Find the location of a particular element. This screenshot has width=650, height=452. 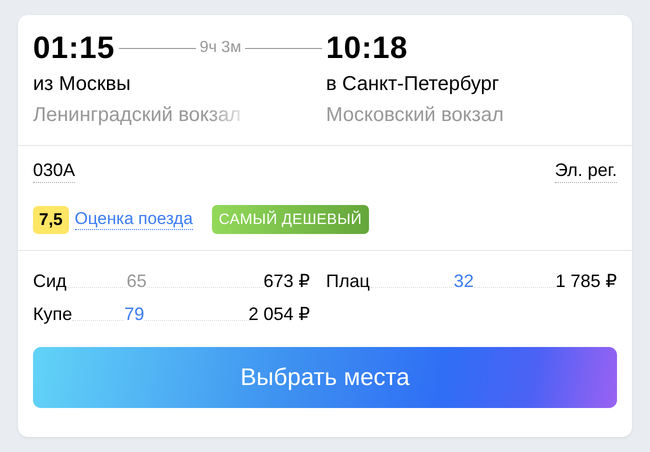

fare-class: Купе is located at coordinates (52, 314).